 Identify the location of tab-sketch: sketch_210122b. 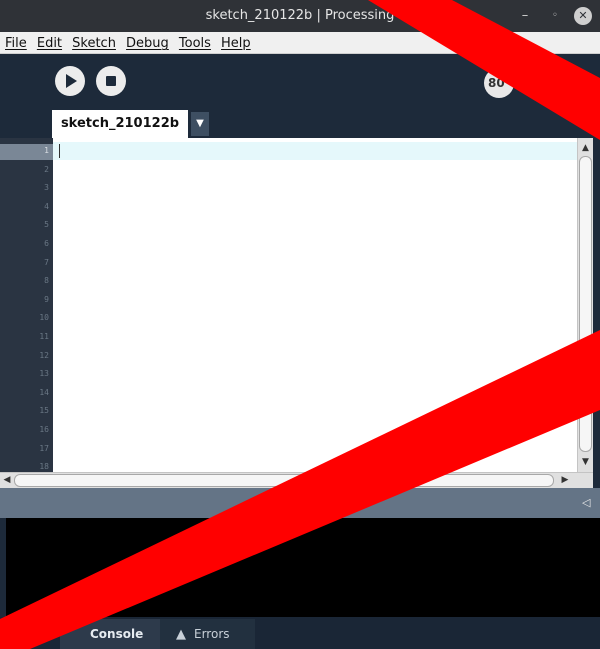
(120, 124).